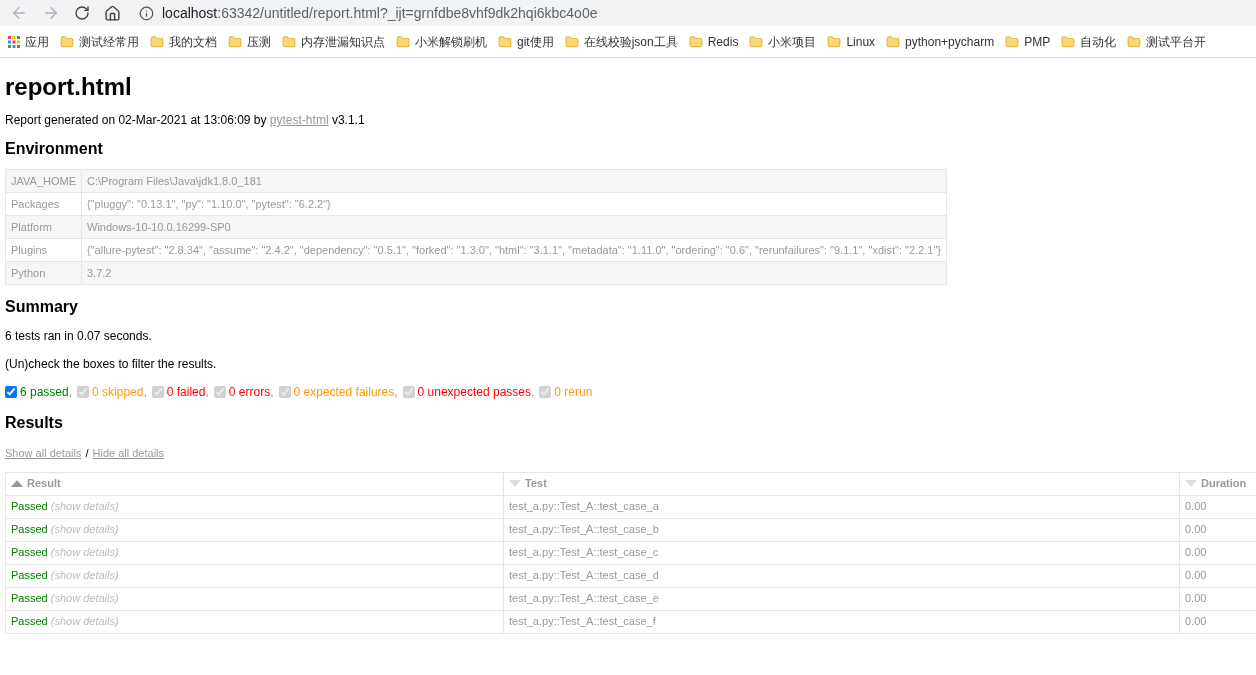 The image size is (1256, 675). Describe the element at coordinates (1167, 41) in the screenshot. I see `bookmark-item: 测试平台开` at that location.